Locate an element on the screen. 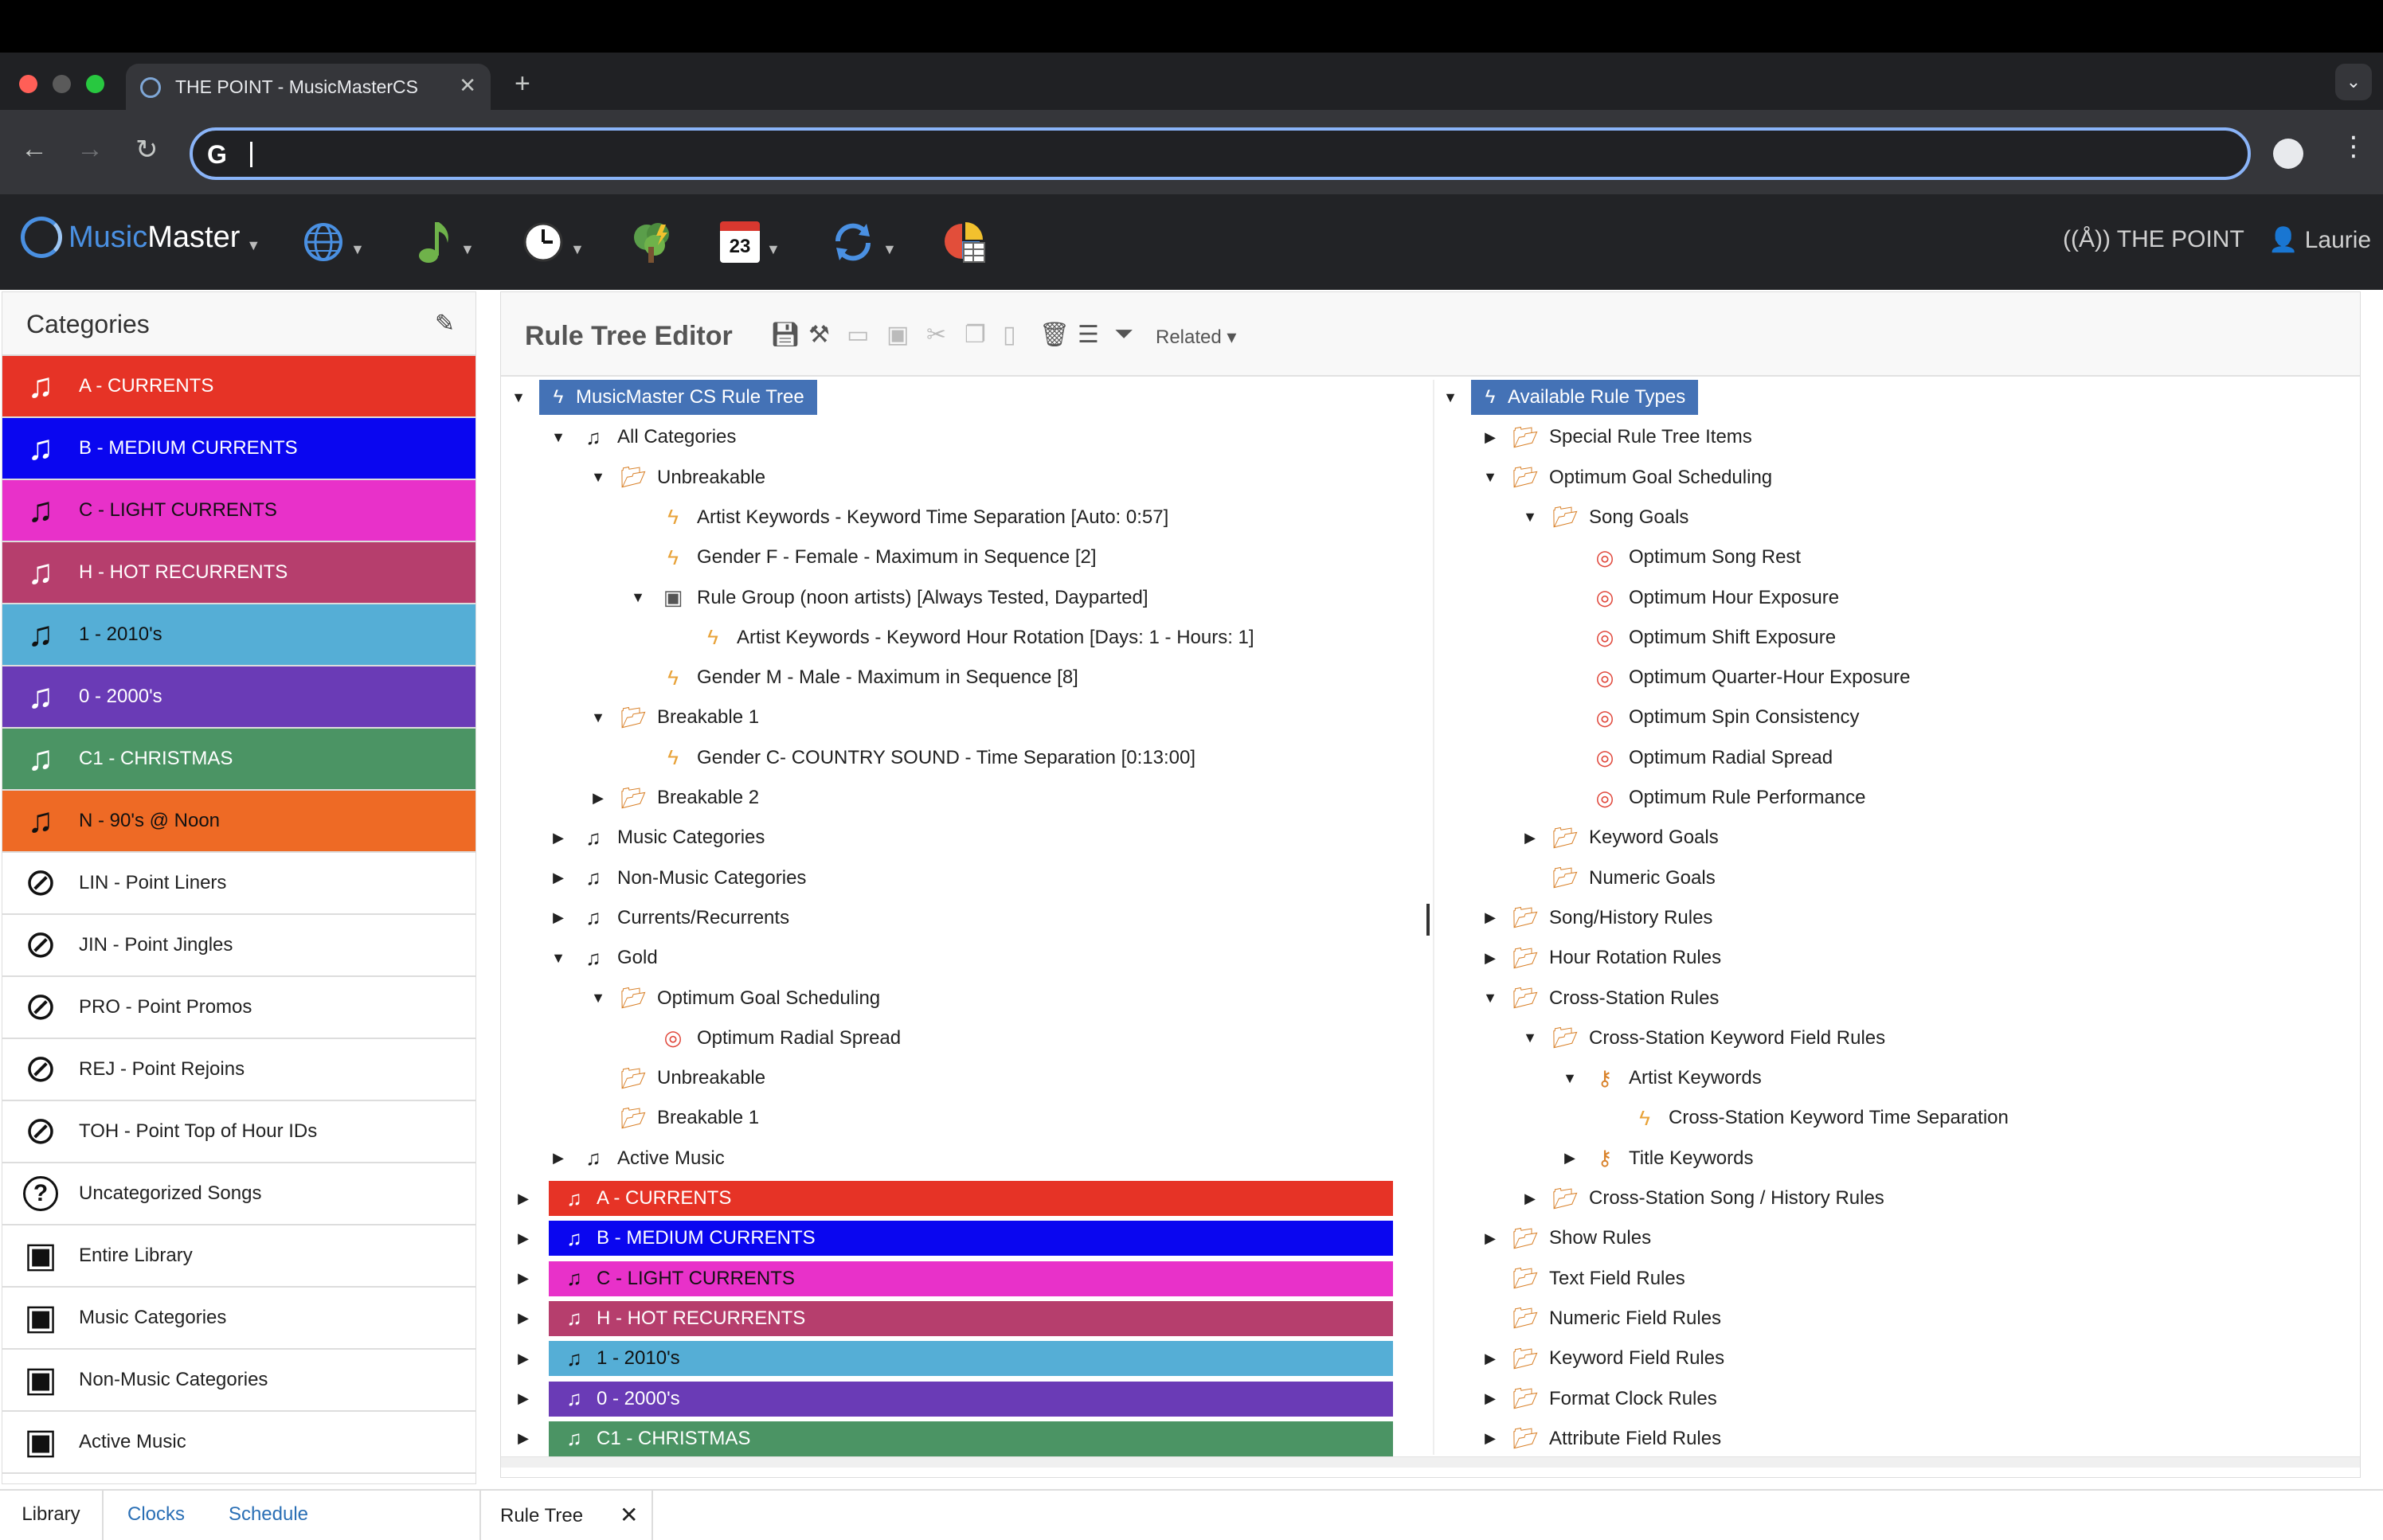  category-item: ⊘ LIN - Point Liners is located at coordinates (238, 884).